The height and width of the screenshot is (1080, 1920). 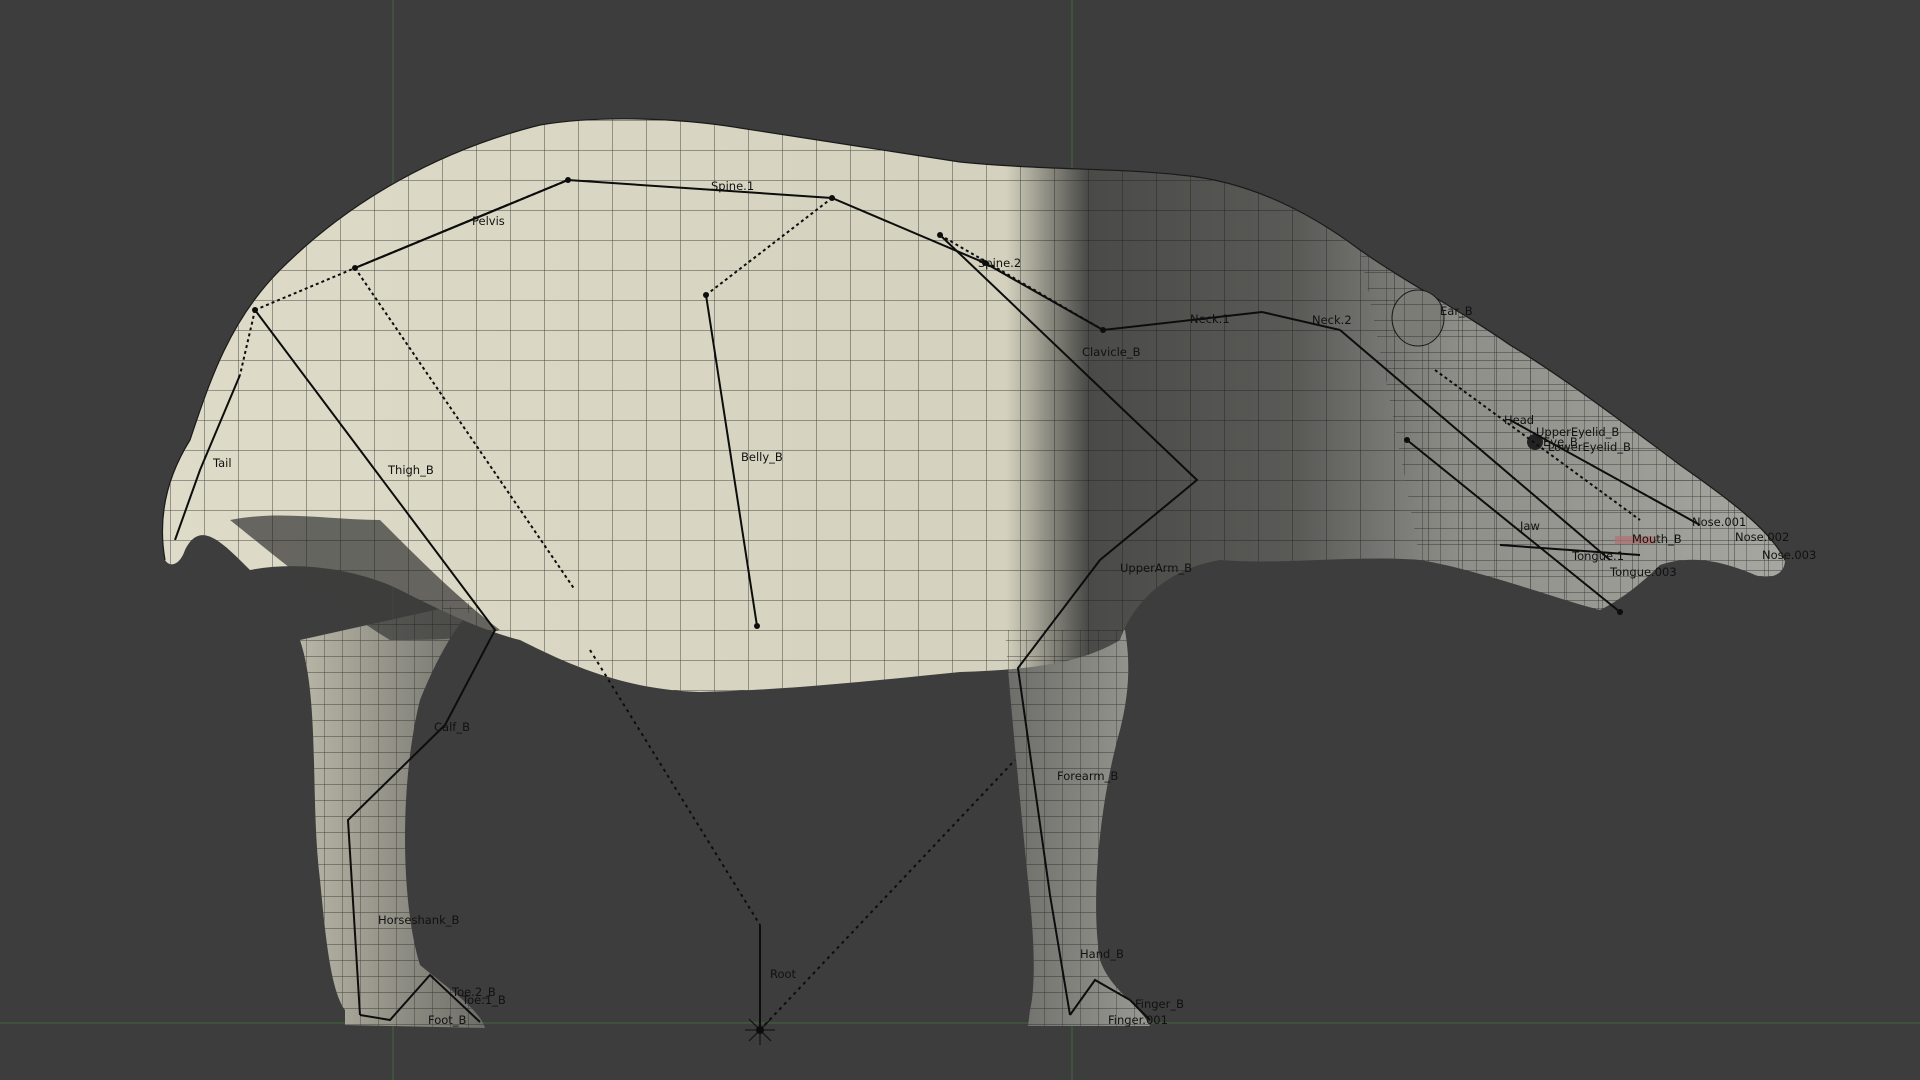 I want to click on bone-label-lower-eyelid-b: LowerEyelid_B, so click(x=1589, y=447).